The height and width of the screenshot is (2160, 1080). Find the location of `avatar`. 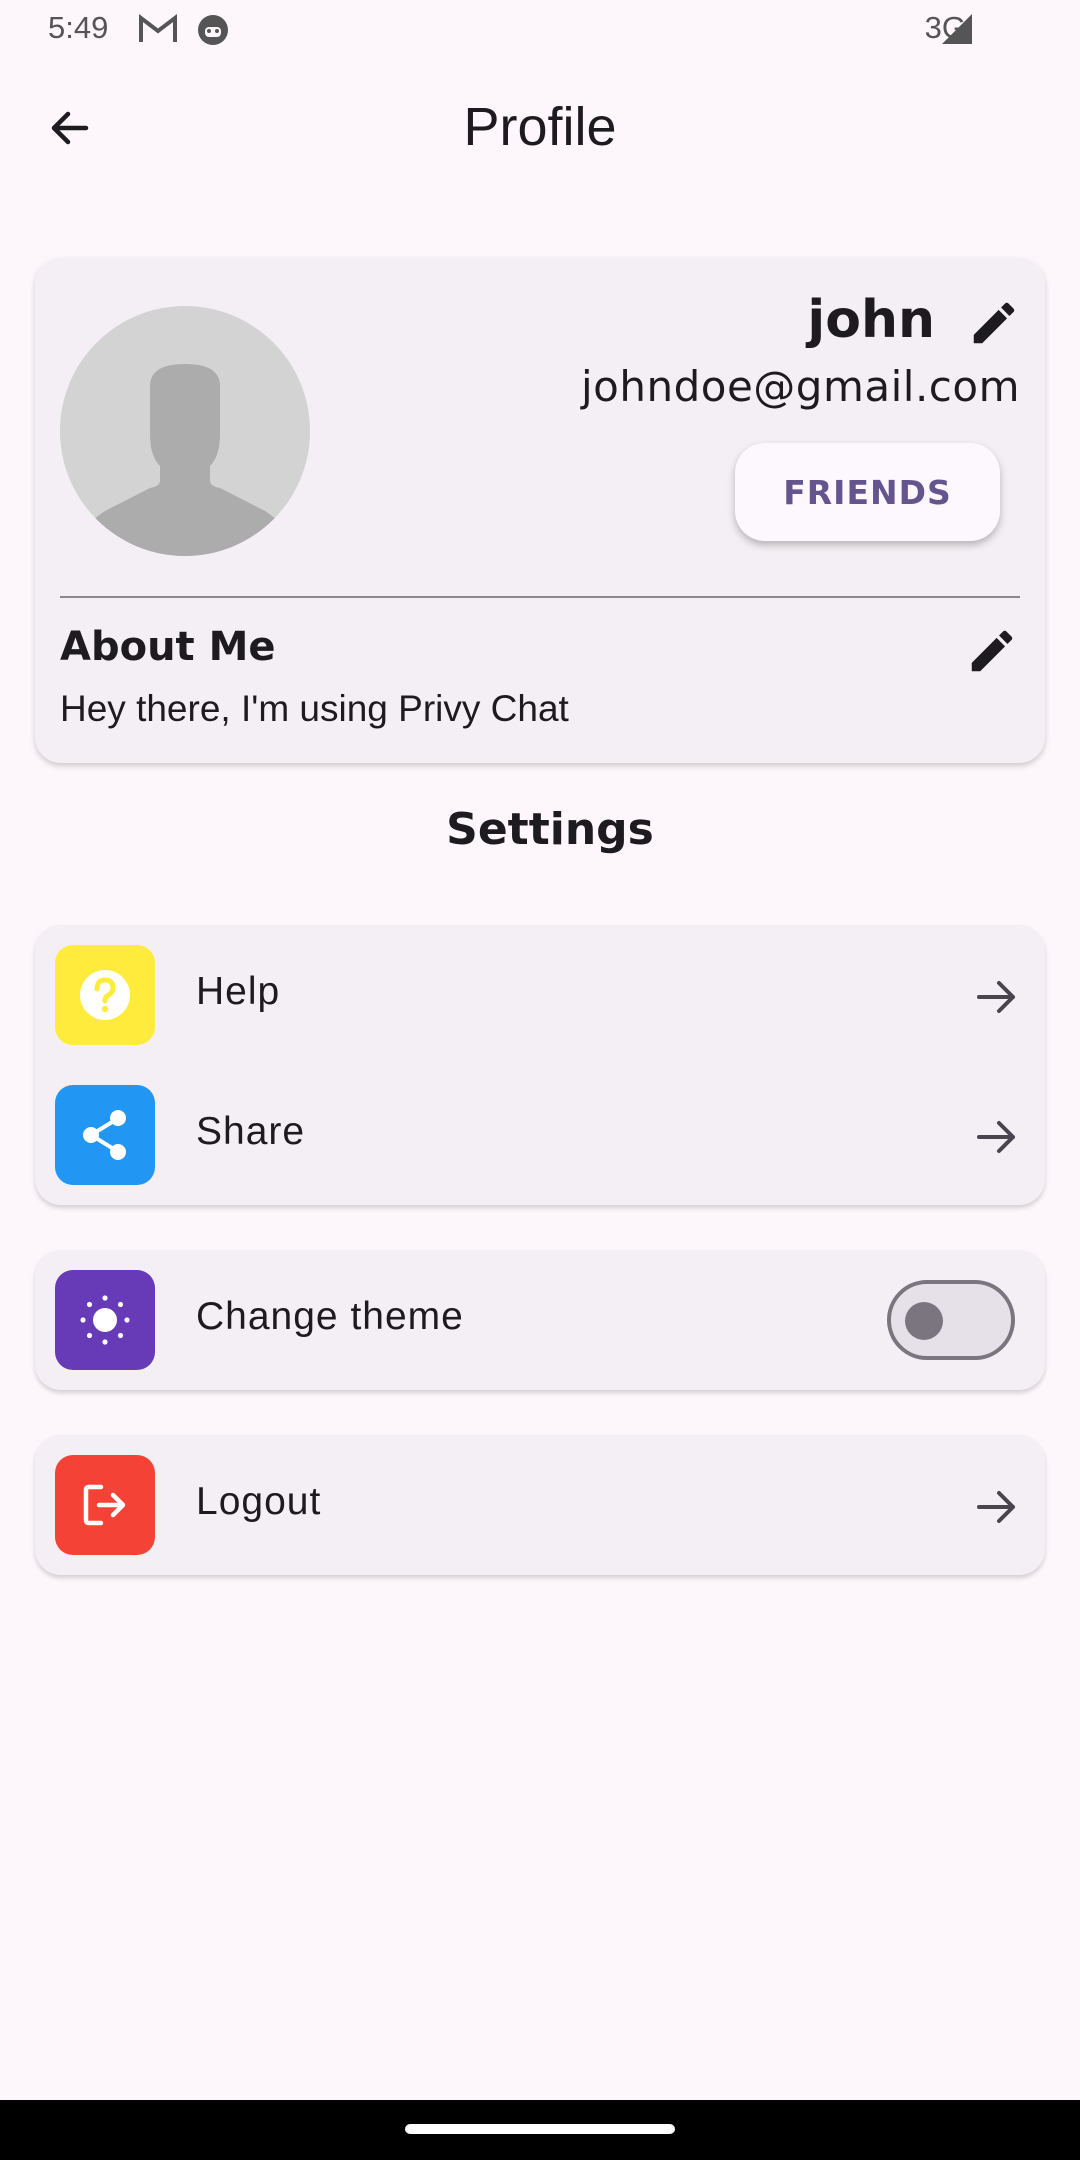

avatar is located at coordinates (185, 431).